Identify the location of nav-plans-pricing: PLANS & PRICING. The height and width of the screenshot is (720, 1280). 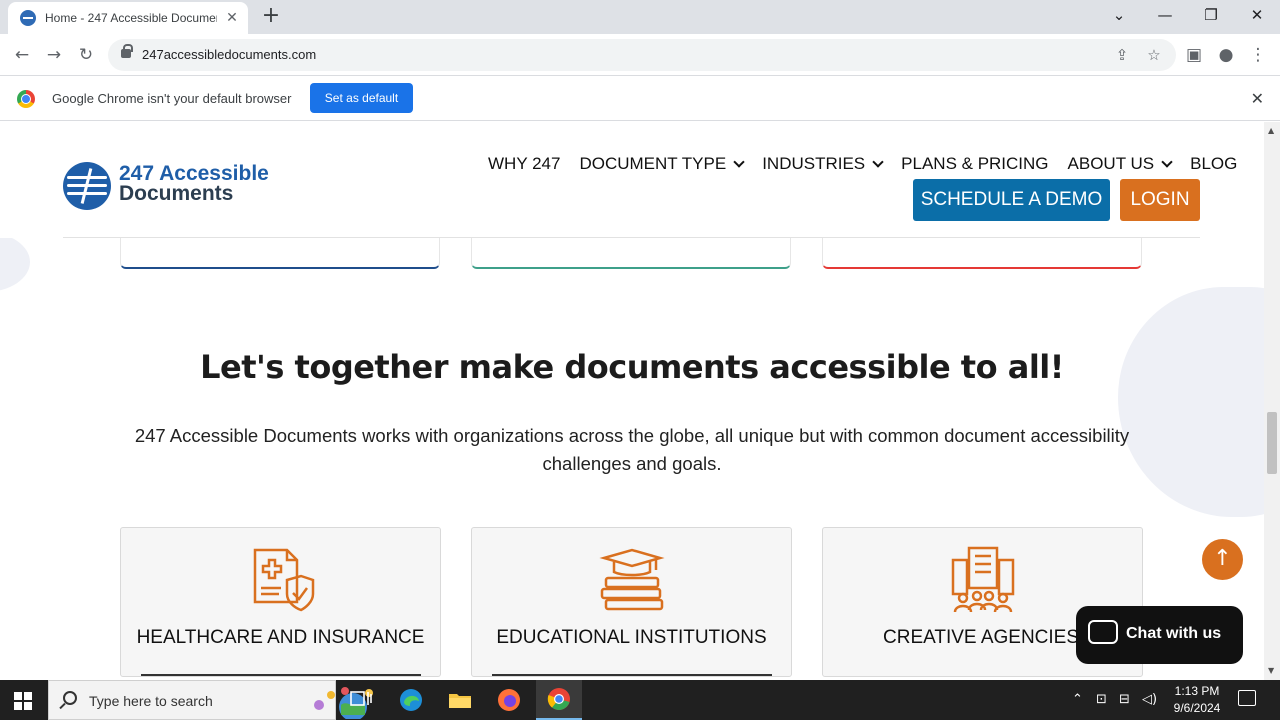
(974, 164).